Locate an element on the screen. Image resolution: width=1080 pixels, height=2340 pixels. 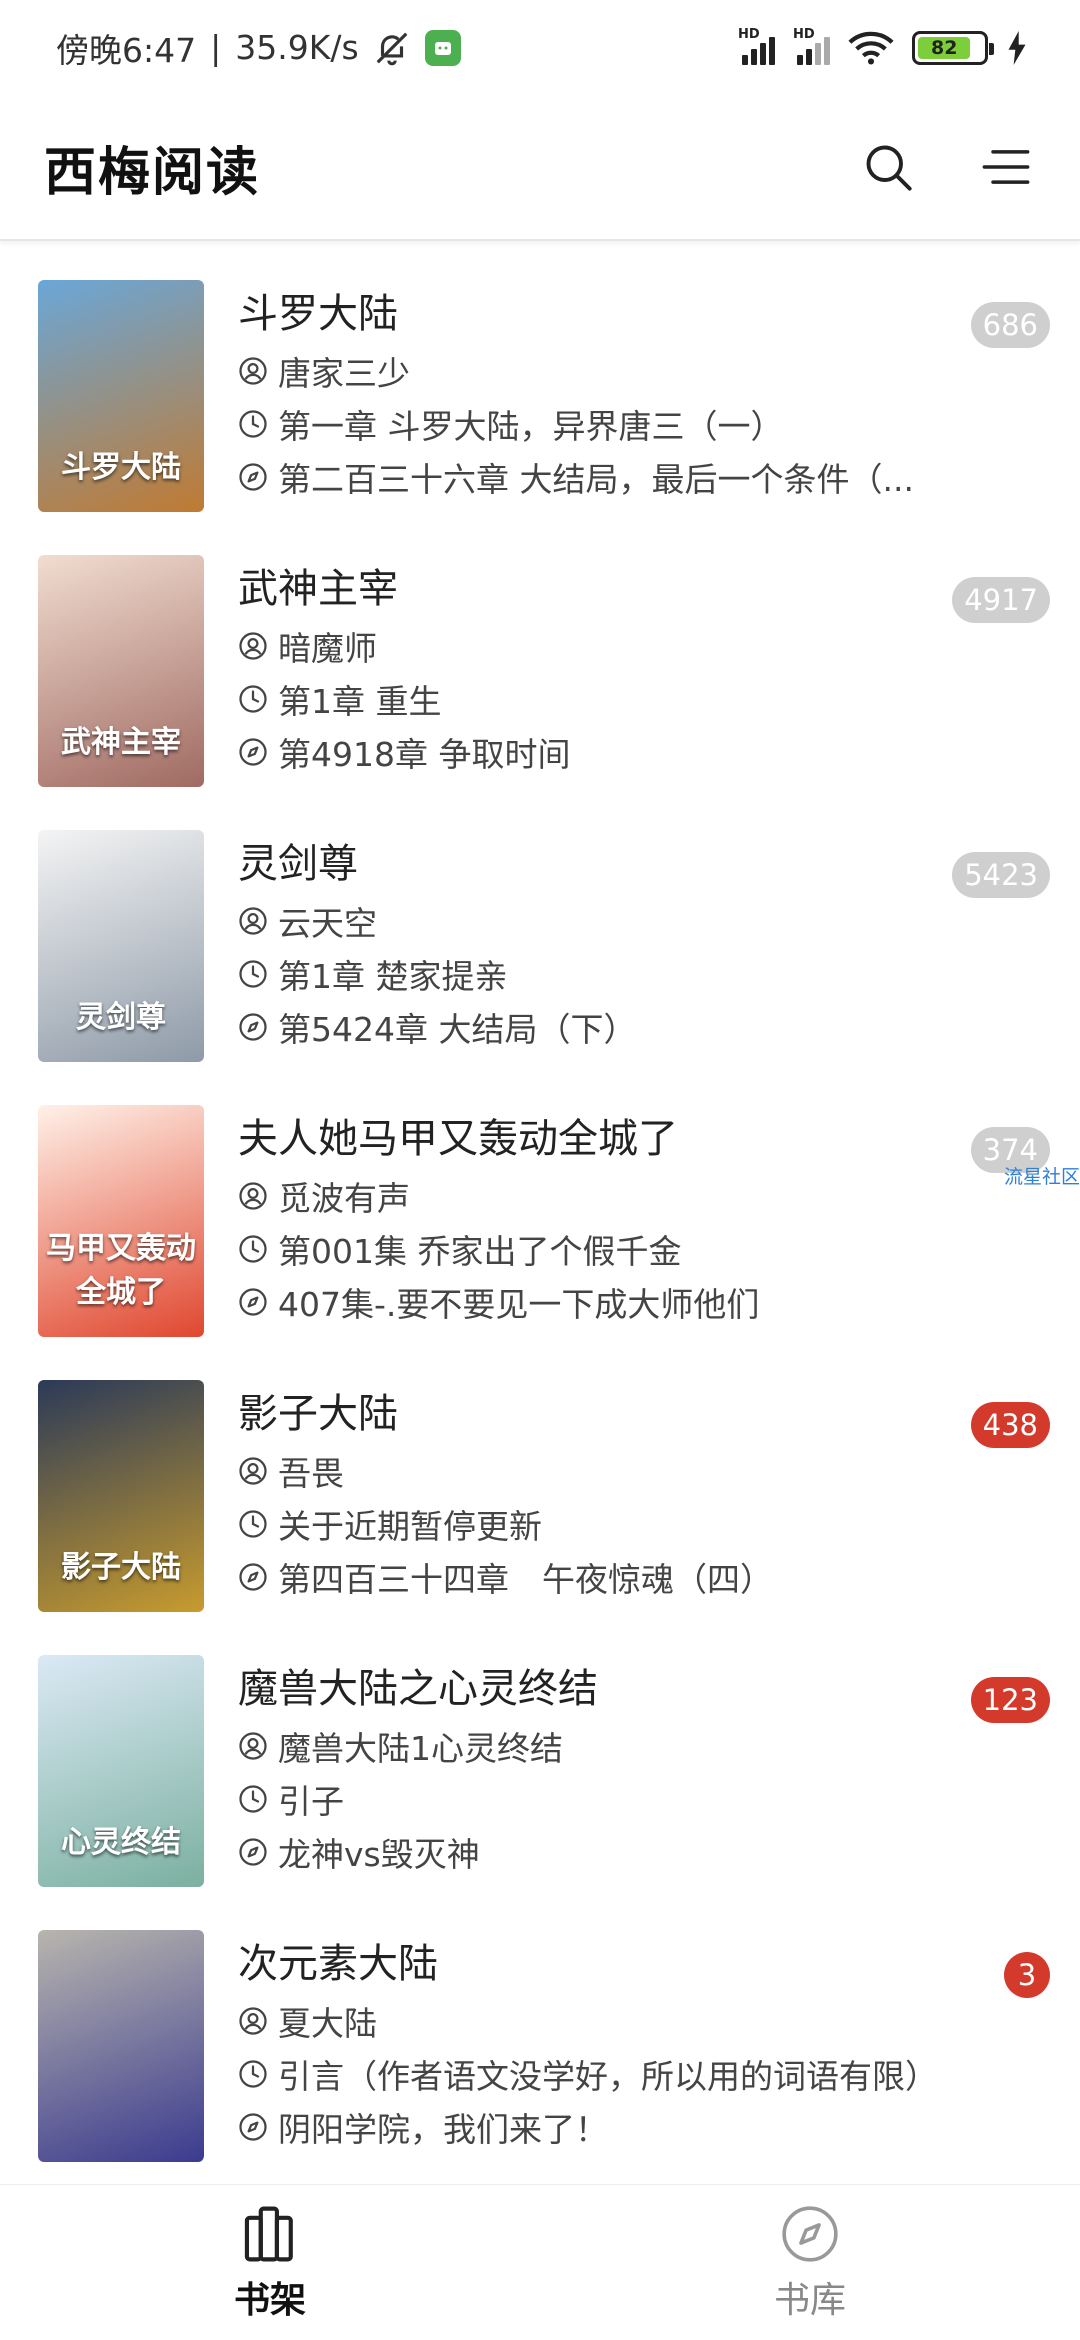
read-chapter: 第一章 斗罗大陆，异界唐三（一） is located at coordinates (531, 426).